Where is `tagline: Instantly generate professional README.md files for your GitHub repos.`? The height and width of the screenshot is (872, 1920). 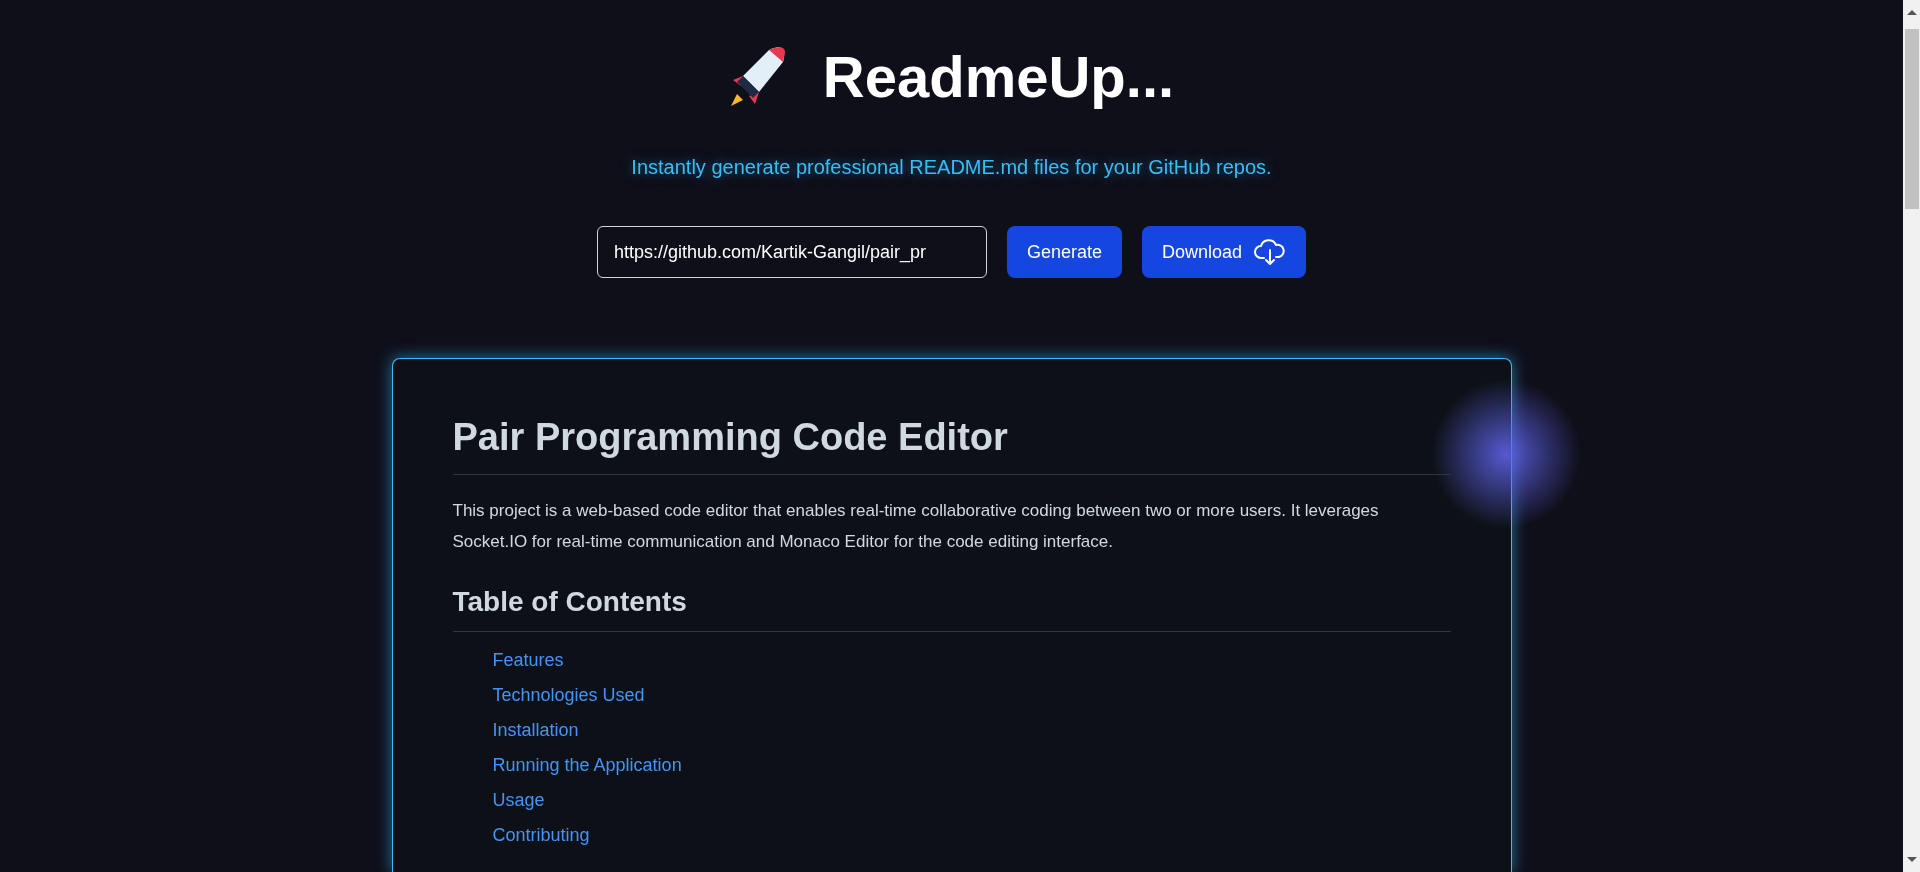
tagline: Instantly generate professional README.md files for your GitHub repos. is located at coordinates (951, 167).